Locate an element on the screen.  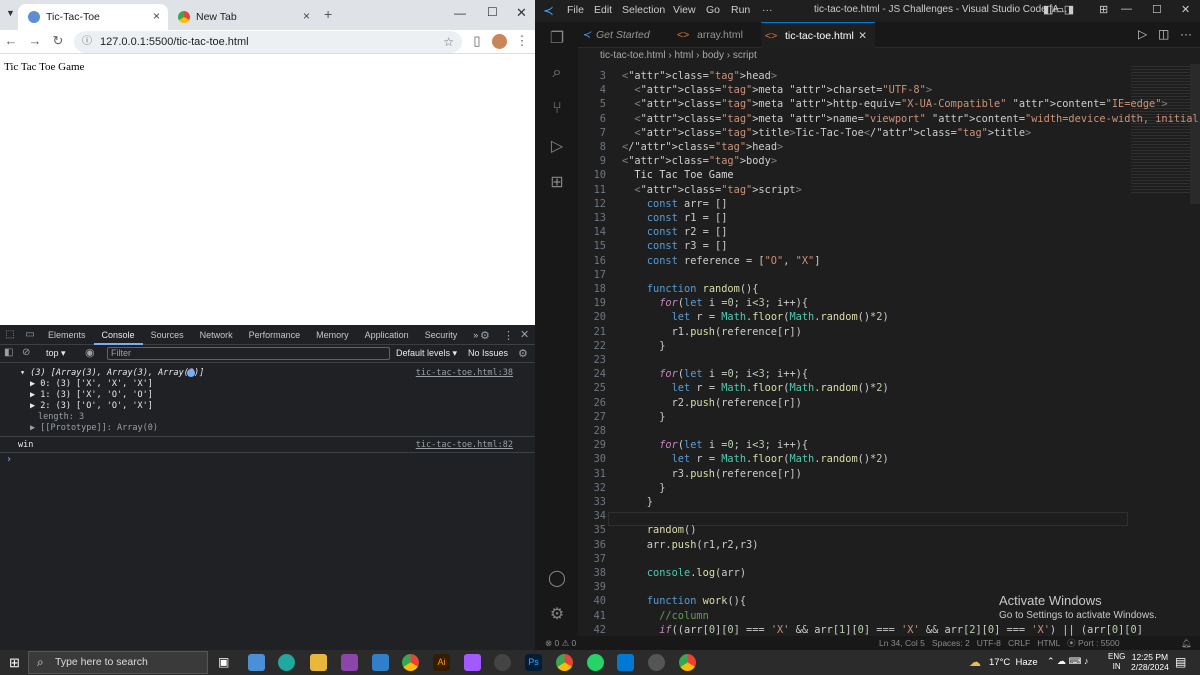
console-prototype: ▶ [[Prototype]]: Array(0) is located at coordinates (94, 428).